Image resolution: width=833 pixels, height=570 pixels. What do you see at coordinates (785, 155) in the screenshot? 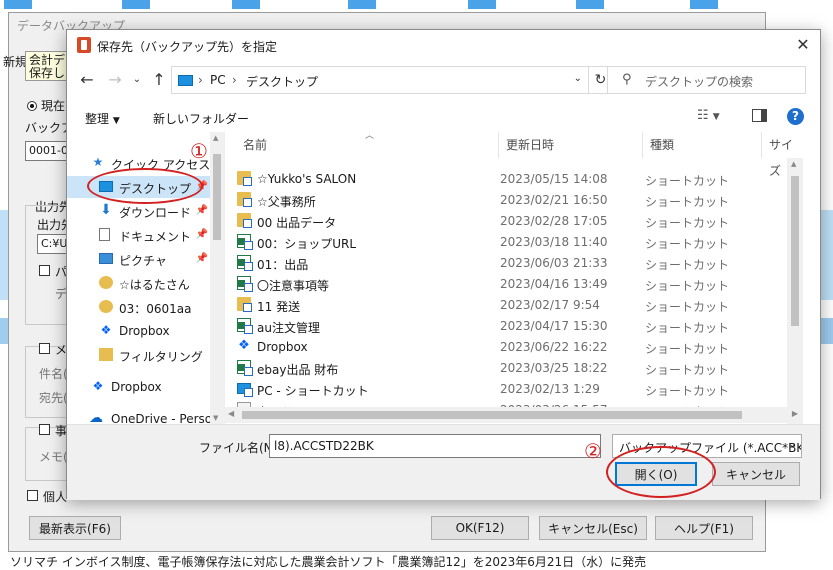
I see `column-size: サイズ` at bounding box center [785, 155].